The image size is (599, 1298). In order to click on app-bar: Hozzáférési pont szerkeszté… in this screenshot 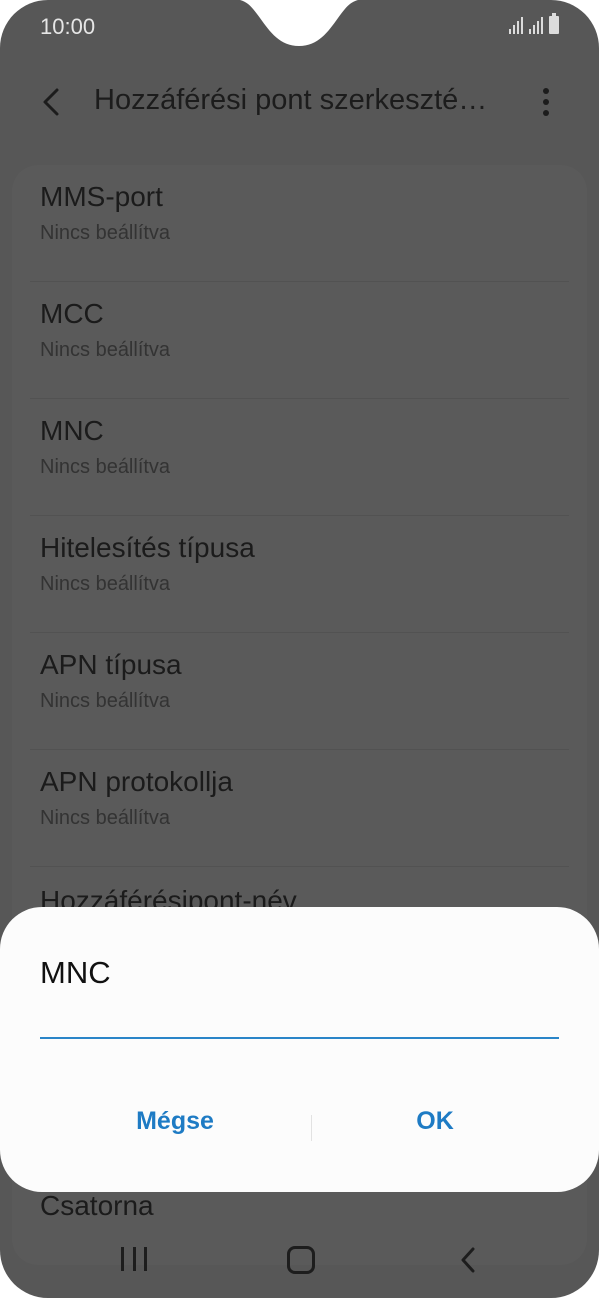, I will do `click(299, 102)`.